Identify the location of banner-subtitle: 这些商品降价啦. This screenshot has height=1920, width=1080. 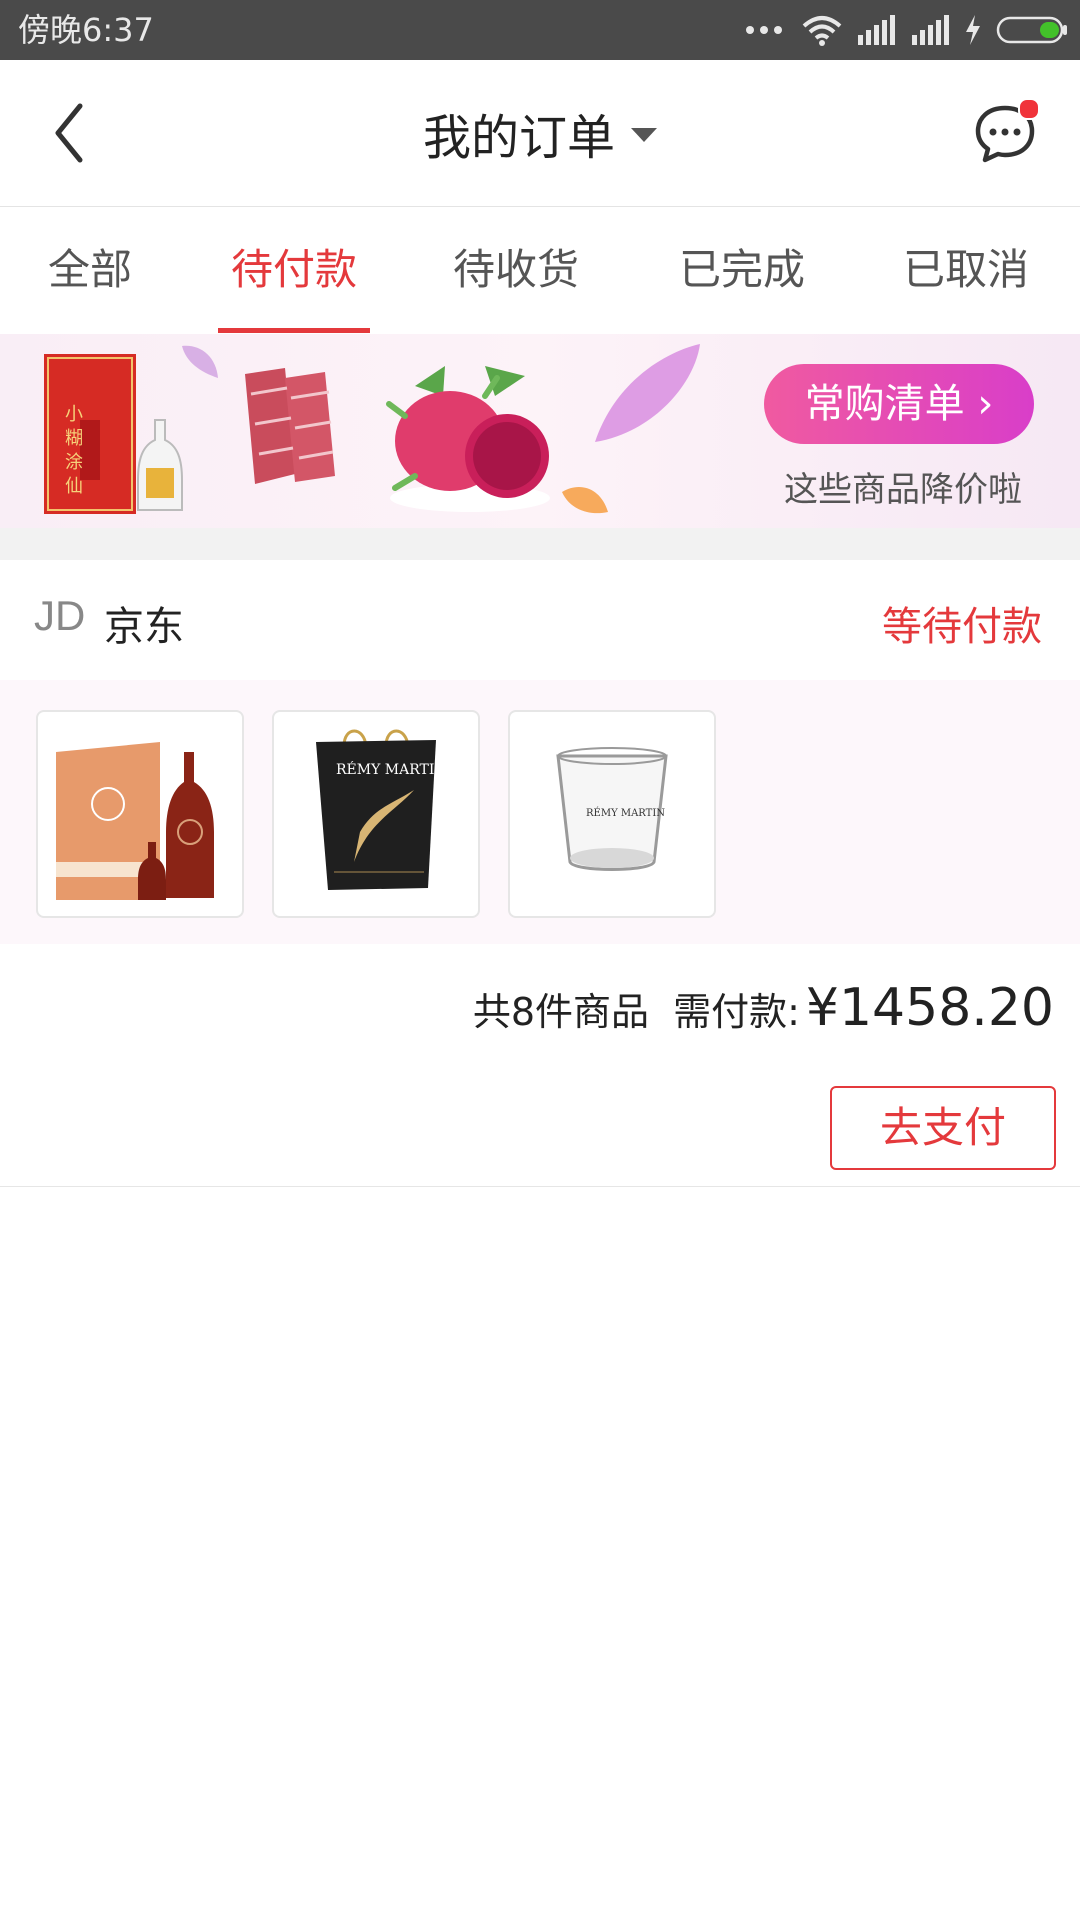
(903, 490).